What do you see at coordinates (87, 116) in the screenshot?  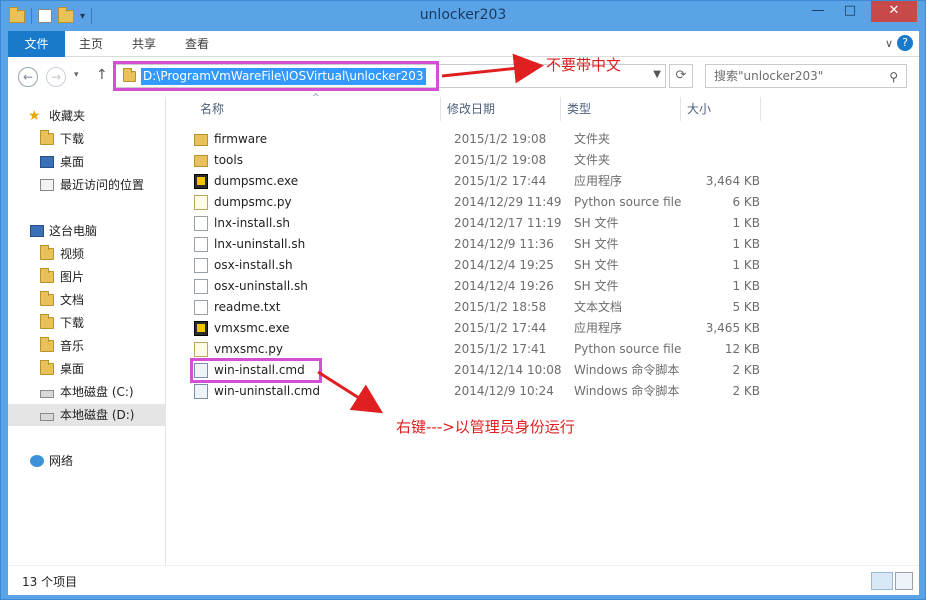 I see `sidebar-favorites: ★ 收藏夹` at bounding box center [87, 116].